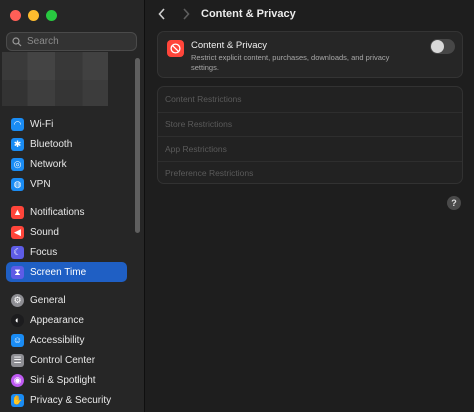 Image resolution: width=474 pixels, height=412 pixels. What do you see at coordinates (66, 124) in the screenshot?
I see `sidebar-item-wi-fi: ◠ Wi-Fi` at bounding box center [66, 124].